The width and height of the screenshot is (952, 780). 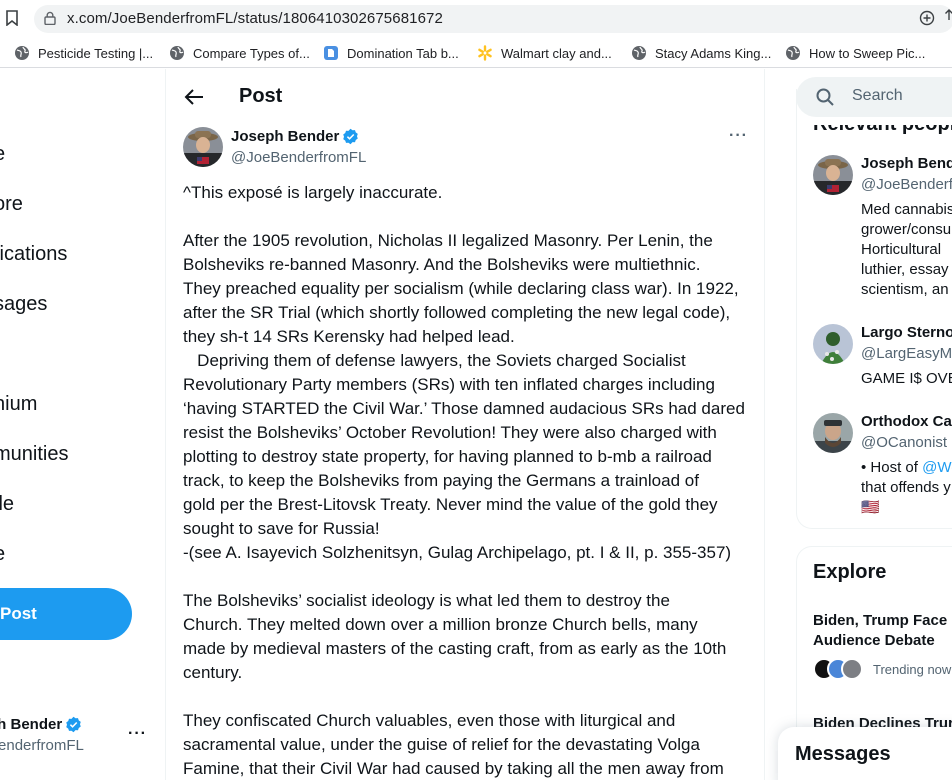 What do you see at coordinates (31, 724) in the screenshot?
I see `account-name-text: ph Bender` at bounding box center [31, 724].